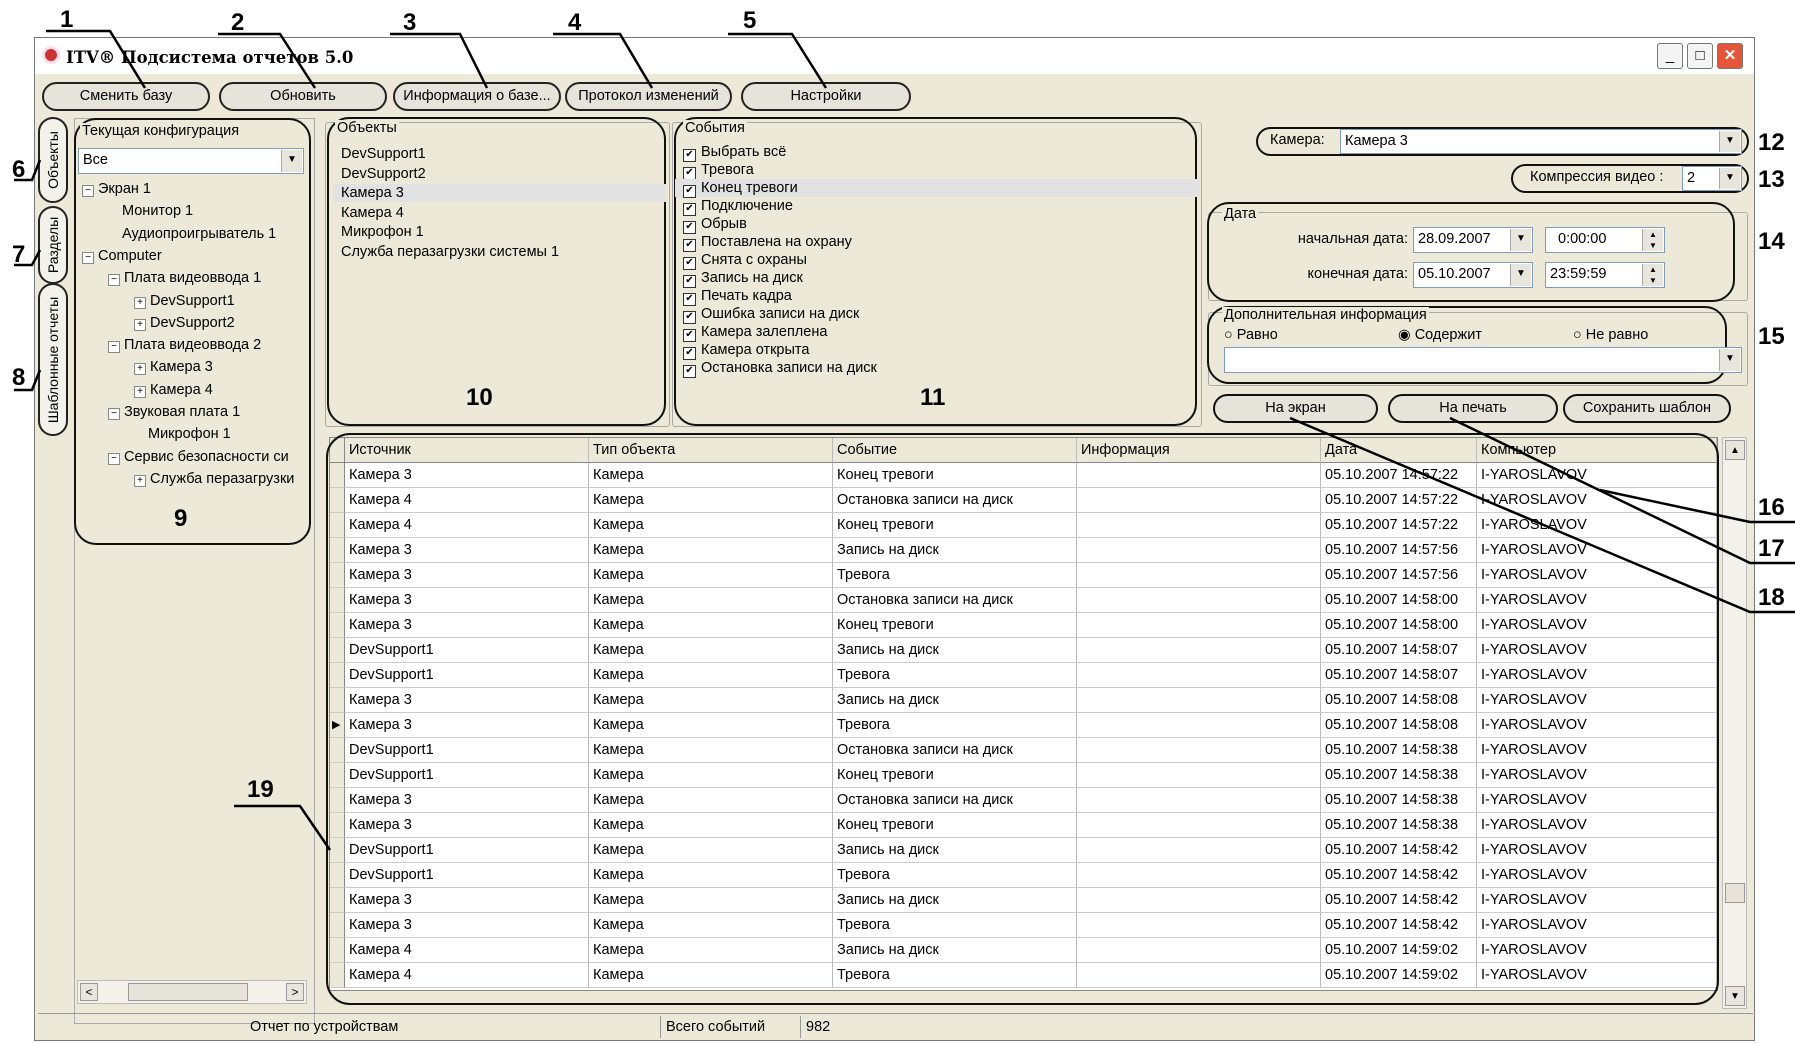 Image resolution: width=1795 pixels, height=1043 pixels. What do you see at coordinates (1771, 336) in the screenshot?
I see `callout-15: 15` at bounding box center [1771, 336].